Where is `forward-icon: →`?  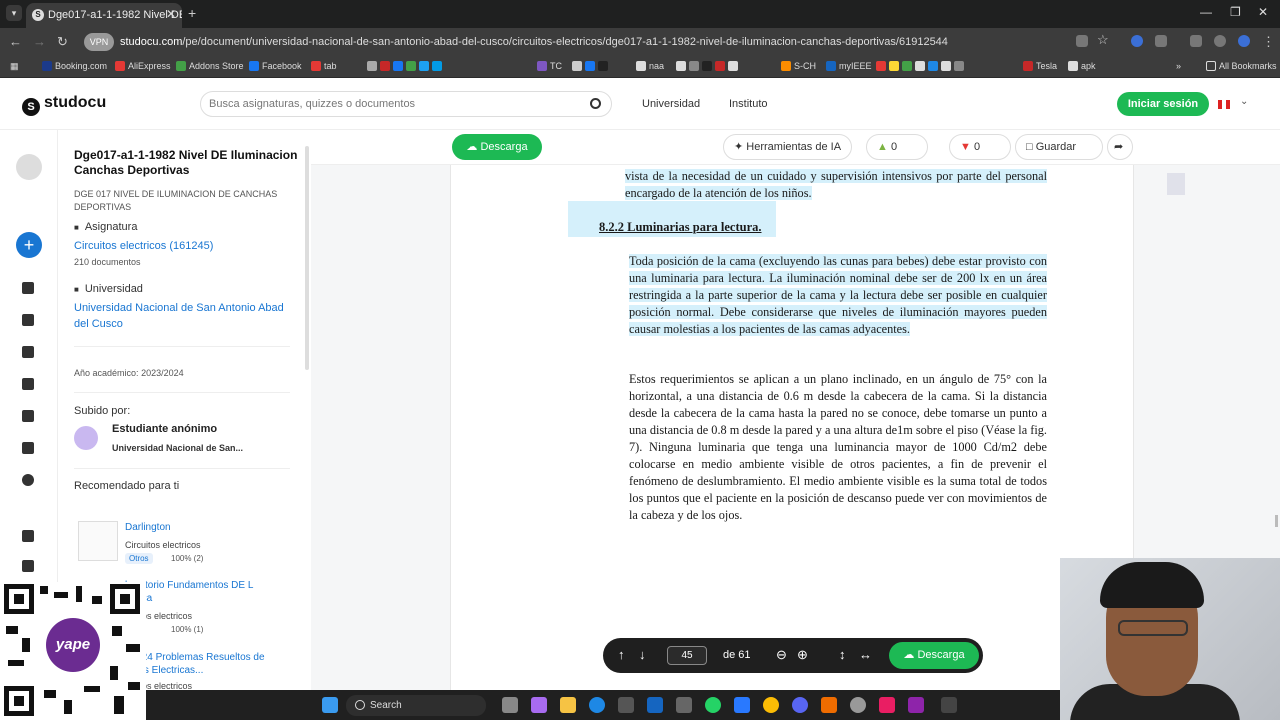
forward-icon: → is located at coordinates (39, 41).